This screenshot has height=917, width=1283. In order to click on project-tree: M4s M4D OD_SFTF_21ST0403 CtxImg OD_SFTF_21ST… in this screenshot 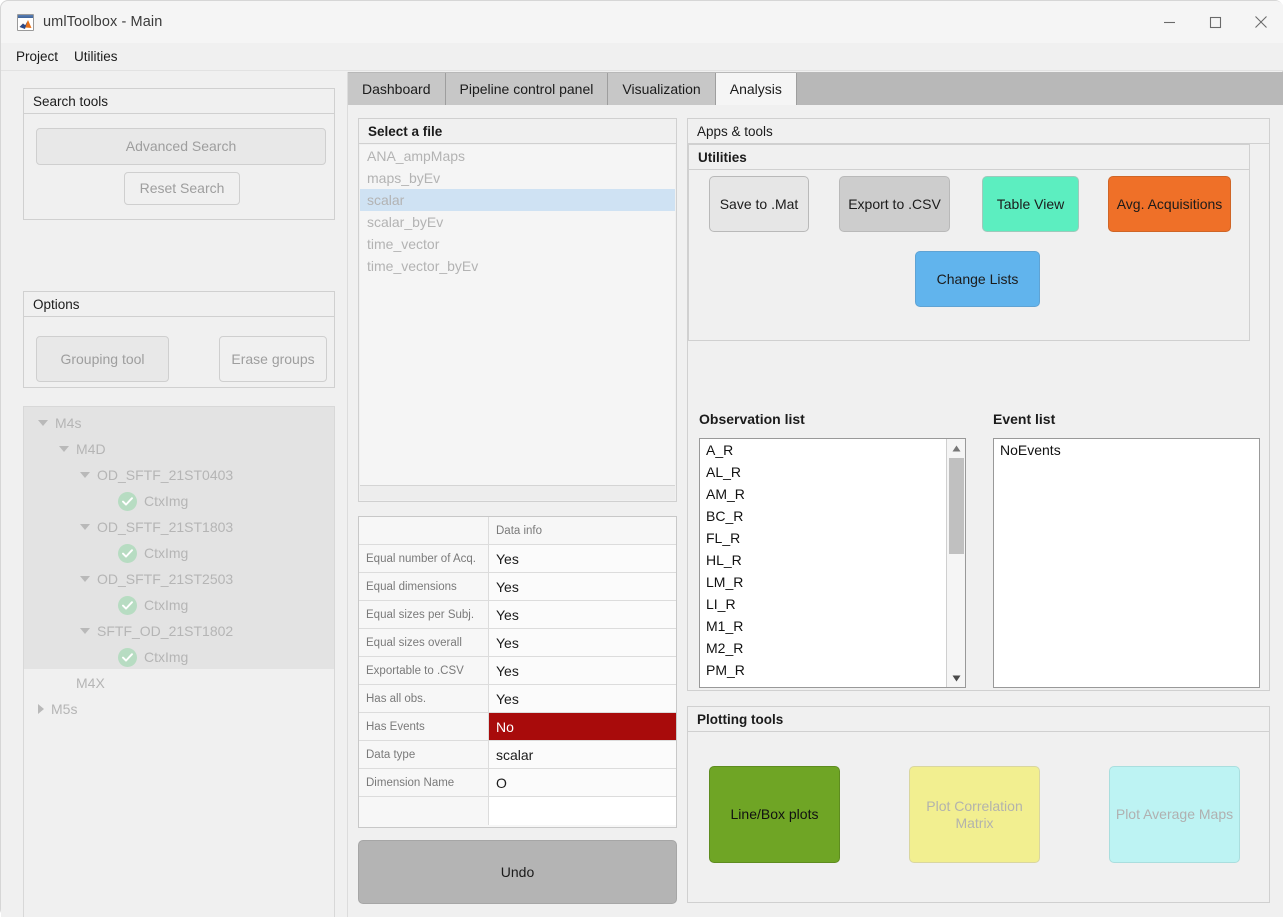, I will do `click(179, 564)`.